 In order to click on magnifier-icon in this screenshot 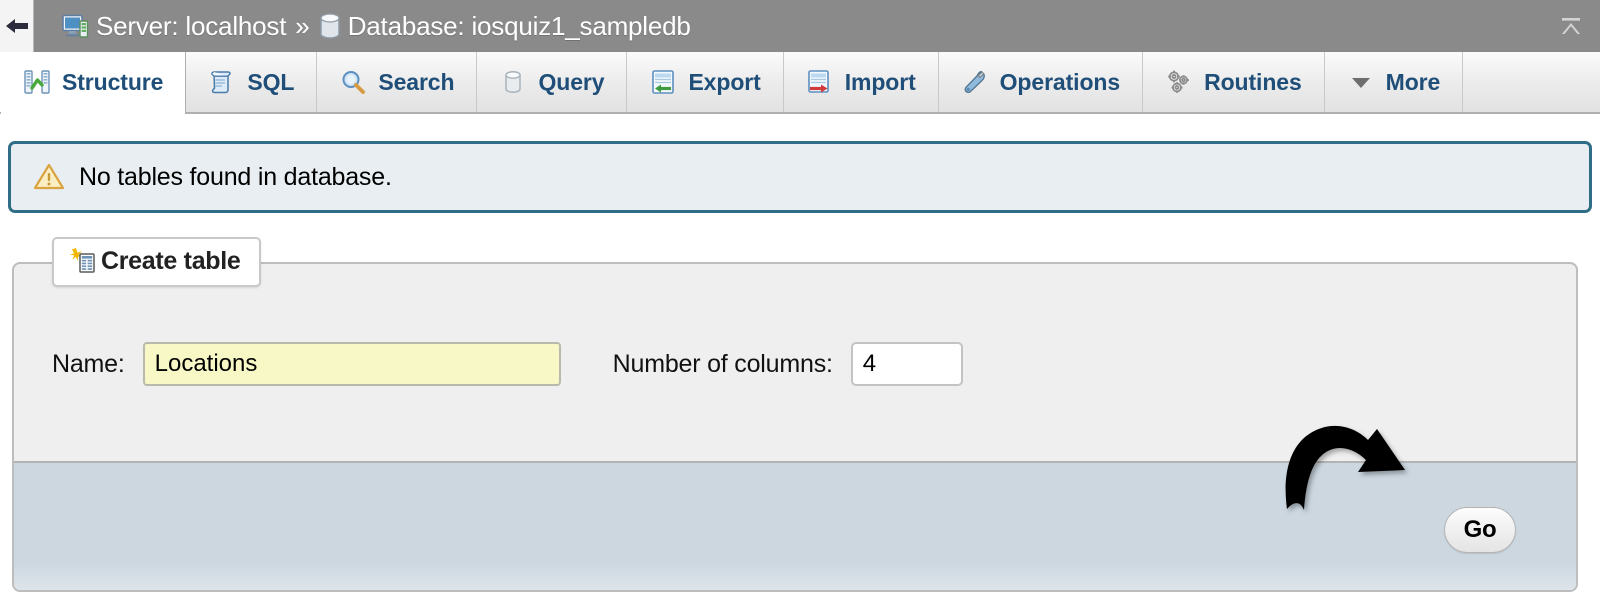, I will do `click(354, 82)`.